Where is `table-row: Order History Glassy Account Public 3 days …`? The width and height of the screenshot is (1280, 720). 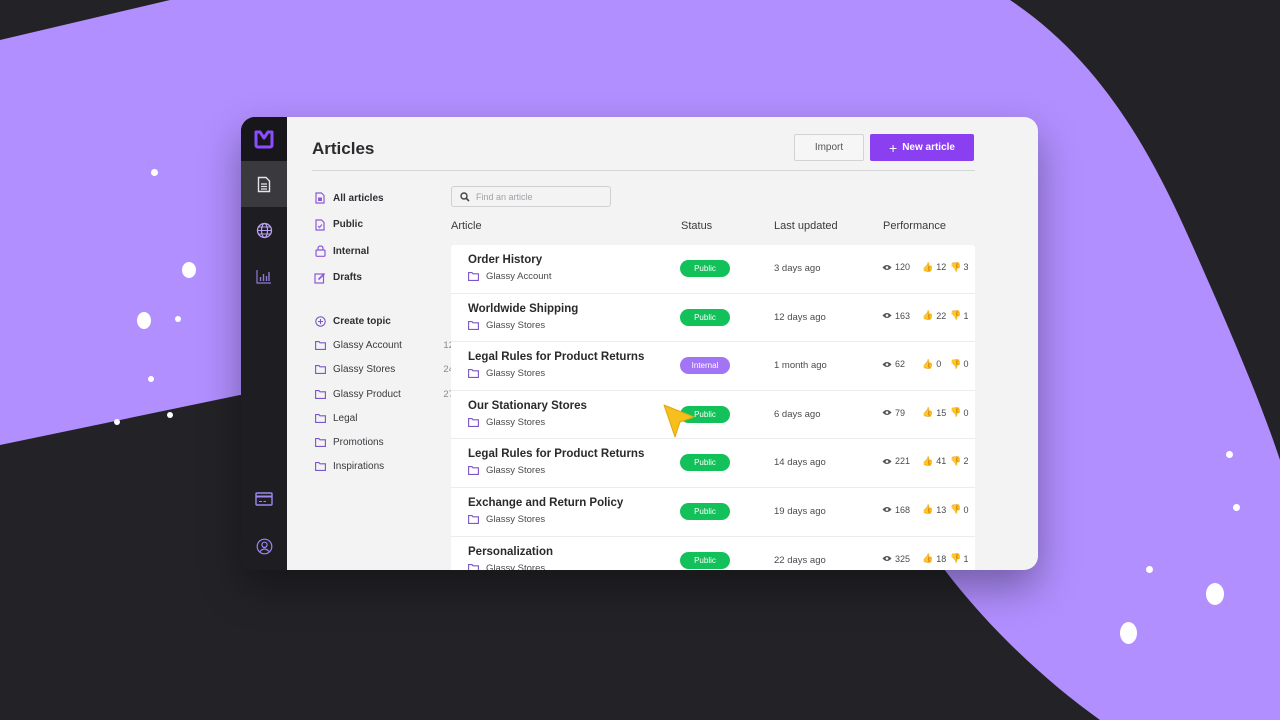
table-row: Order History Glassy Account Public 3 days … is located at coordinates (713, 269).